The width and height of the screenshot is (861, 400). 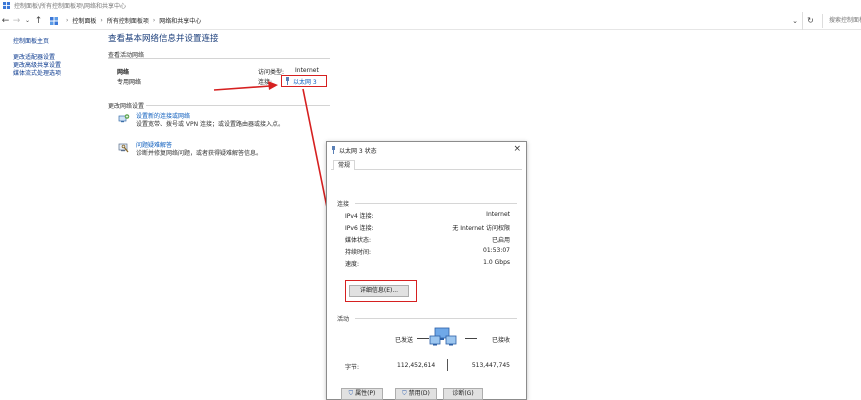 What do you see at coordinates (443, 336) in the screenshot?
I see `network-activity-icon` at bounding box center [443, 336].